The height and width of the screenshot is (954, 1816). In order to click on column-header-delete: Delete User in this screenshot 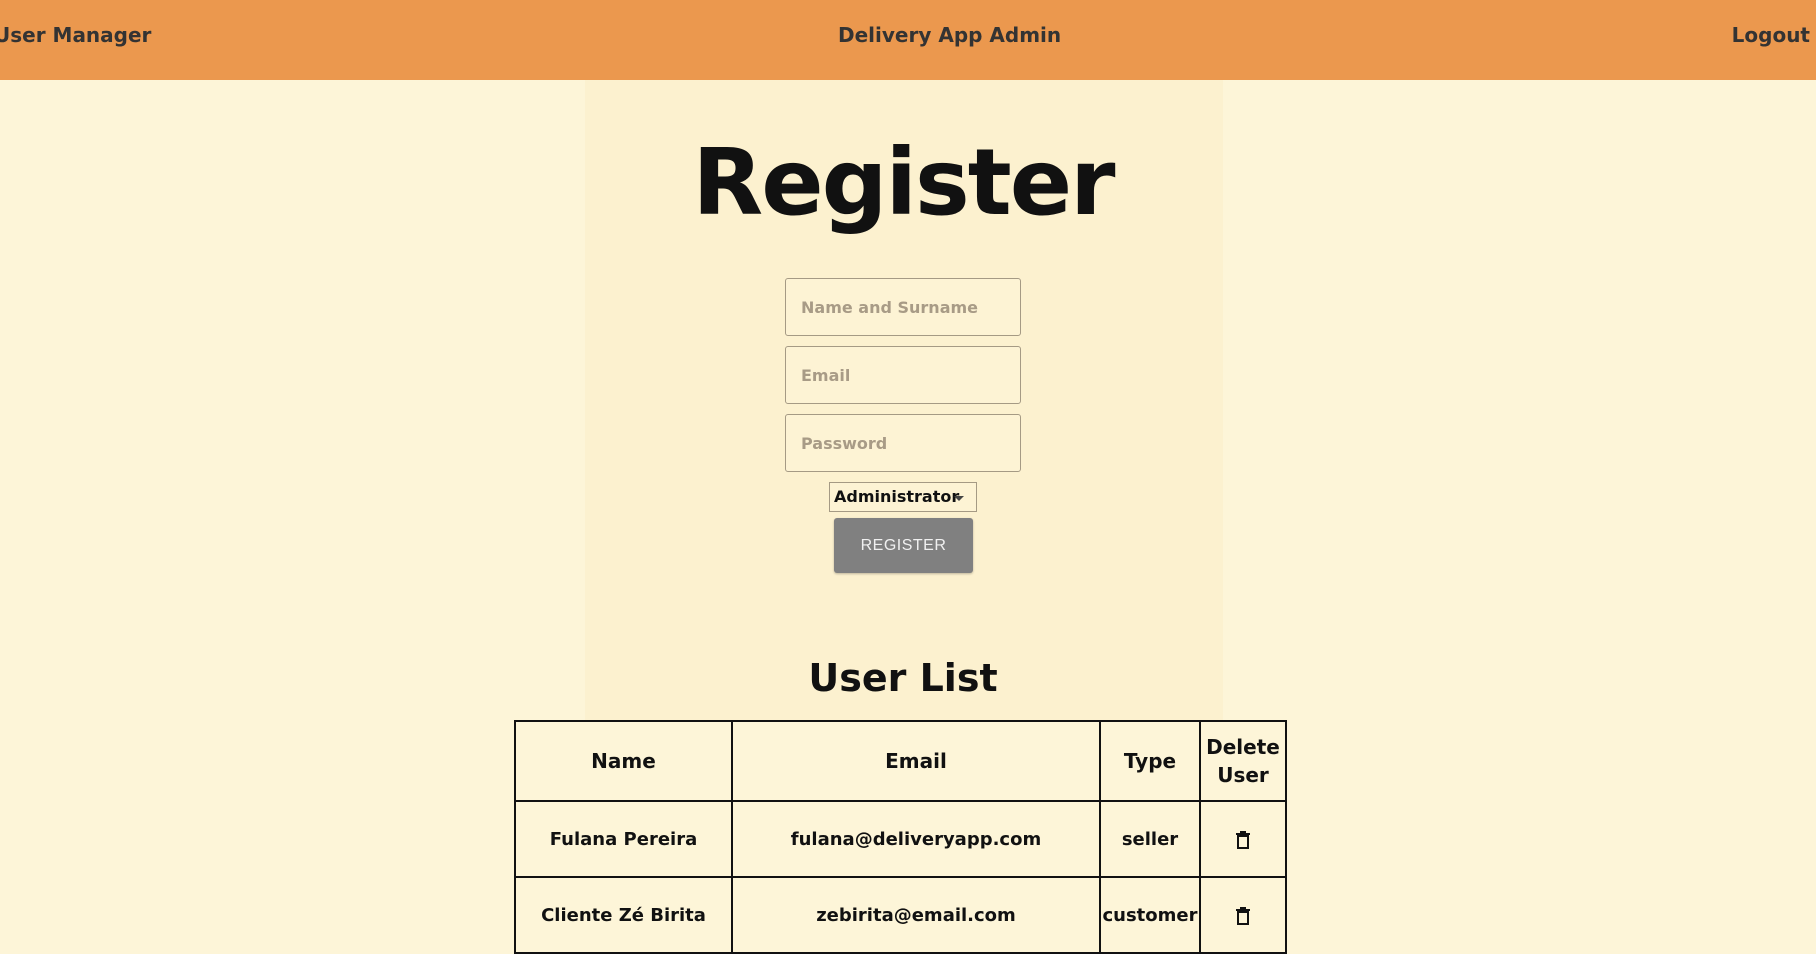, I will do `click(1243, 761)`.